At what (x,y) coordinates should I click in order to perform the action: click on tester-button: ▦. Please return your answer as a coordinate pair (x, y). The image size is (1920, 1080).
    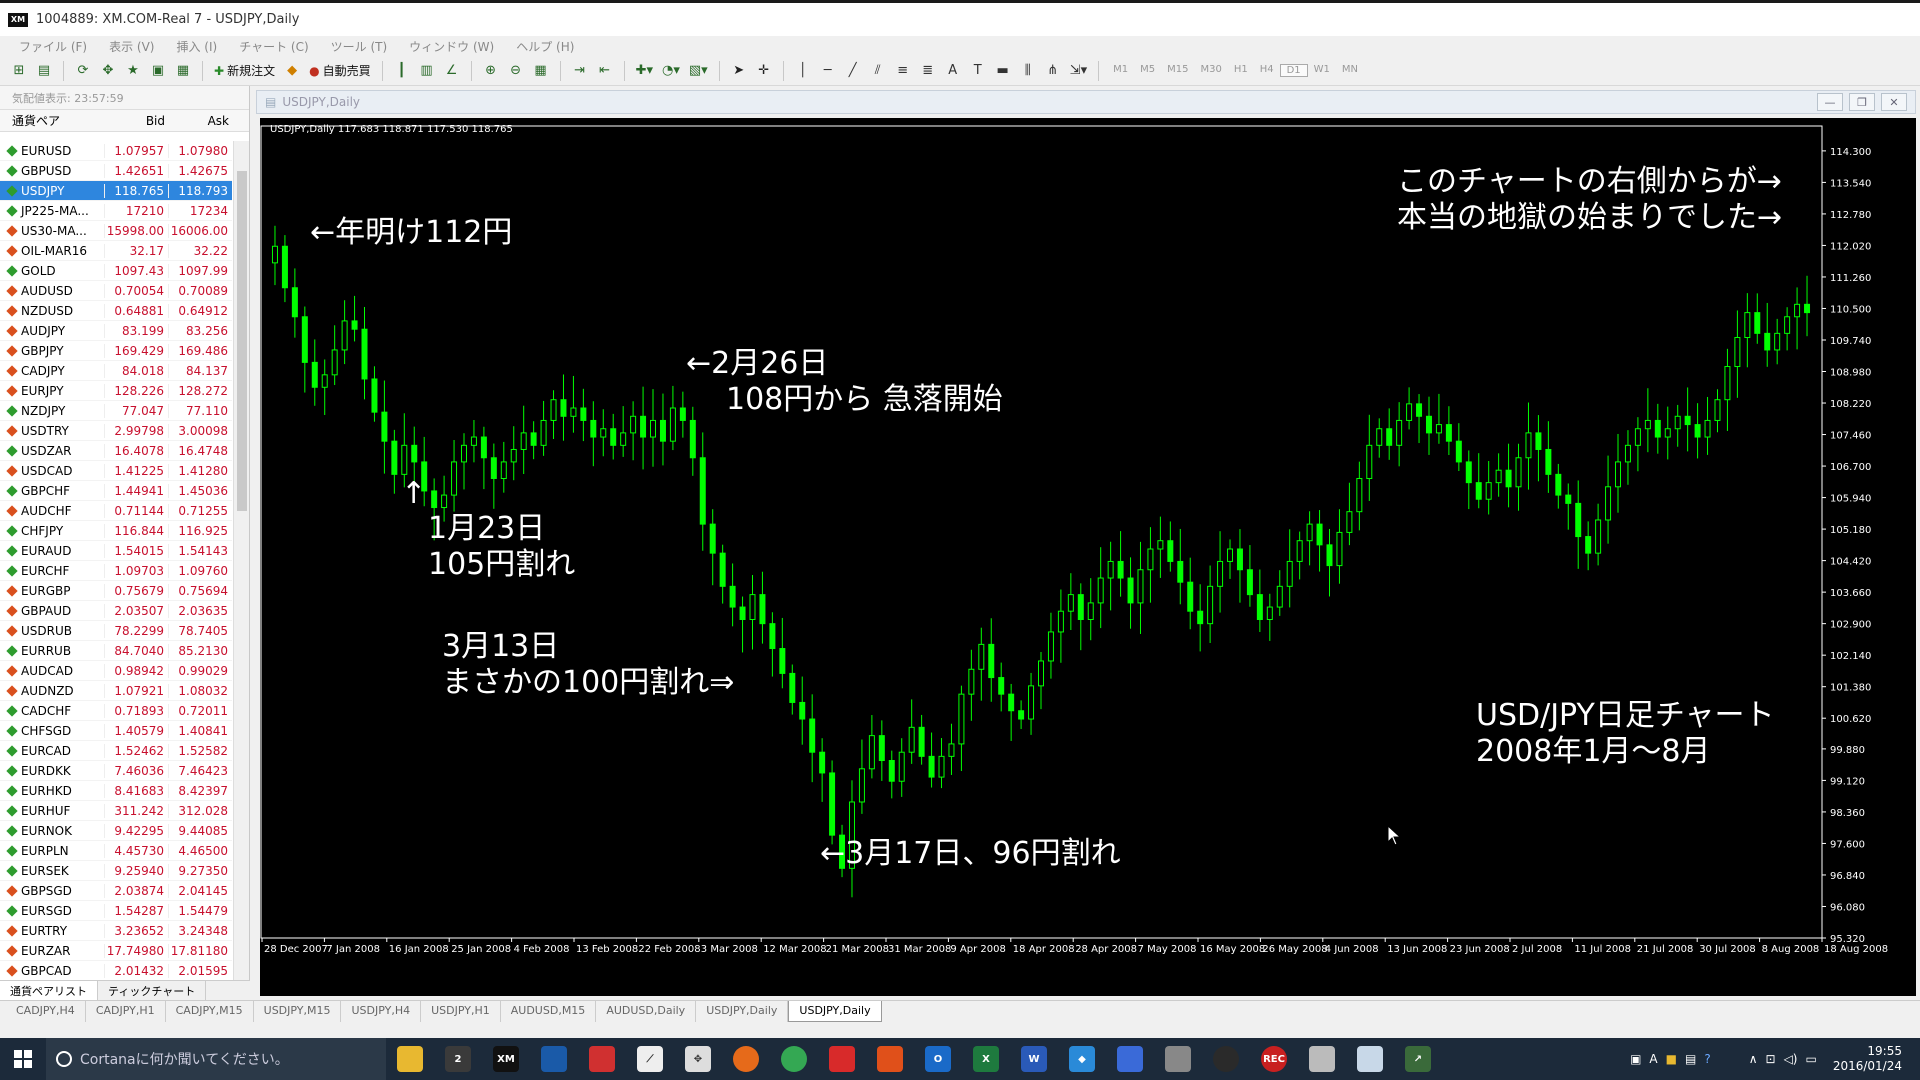
    Looking at the image, I should click on (183, 71).